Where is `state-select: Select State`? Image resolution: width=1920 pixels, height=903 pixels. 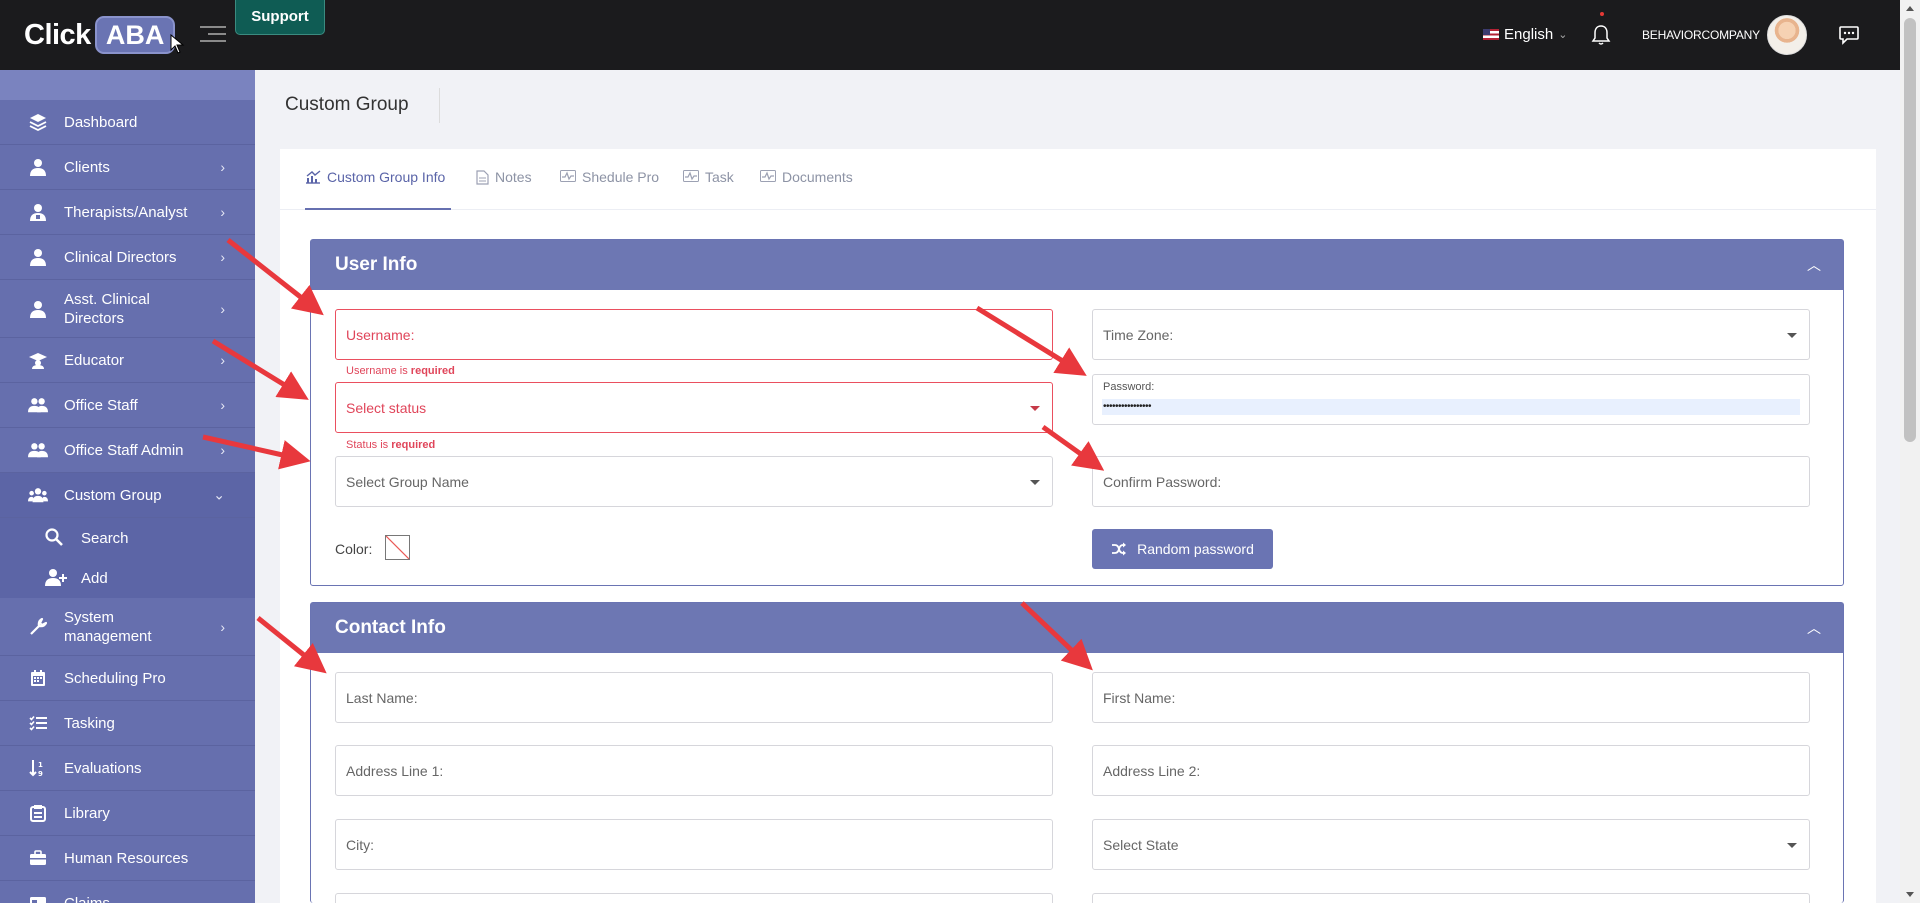
state-select: Select State is located at coordinates (1451, 844).